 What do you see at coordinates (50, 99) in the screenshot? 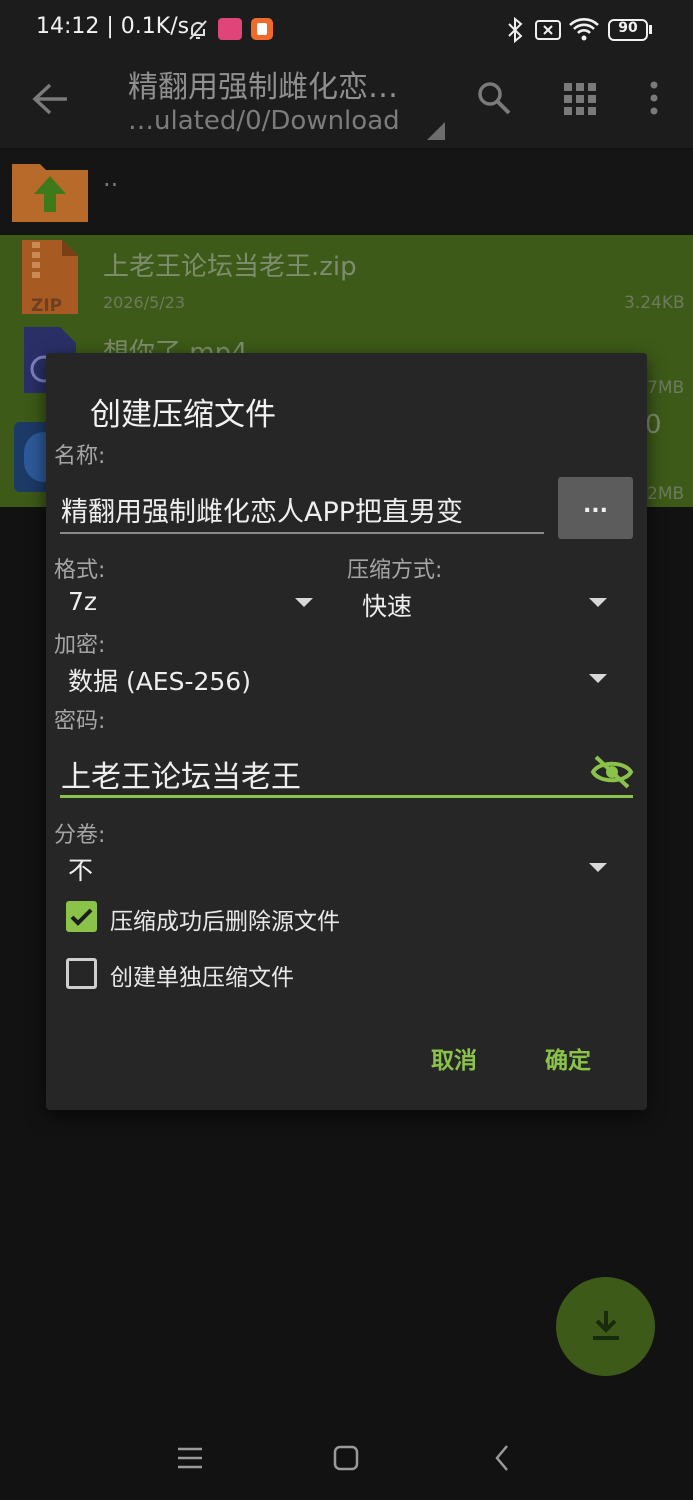
I see `back-arrow-icon` at bounding box center [50, 99].